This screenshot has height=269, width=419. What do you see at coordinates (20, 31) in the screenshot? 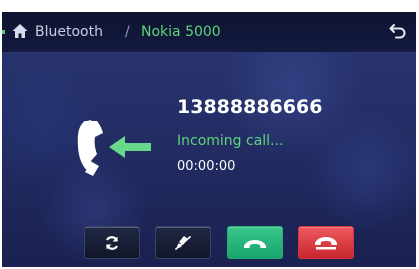
I see `home-icon` at bounding box center [20, 31].